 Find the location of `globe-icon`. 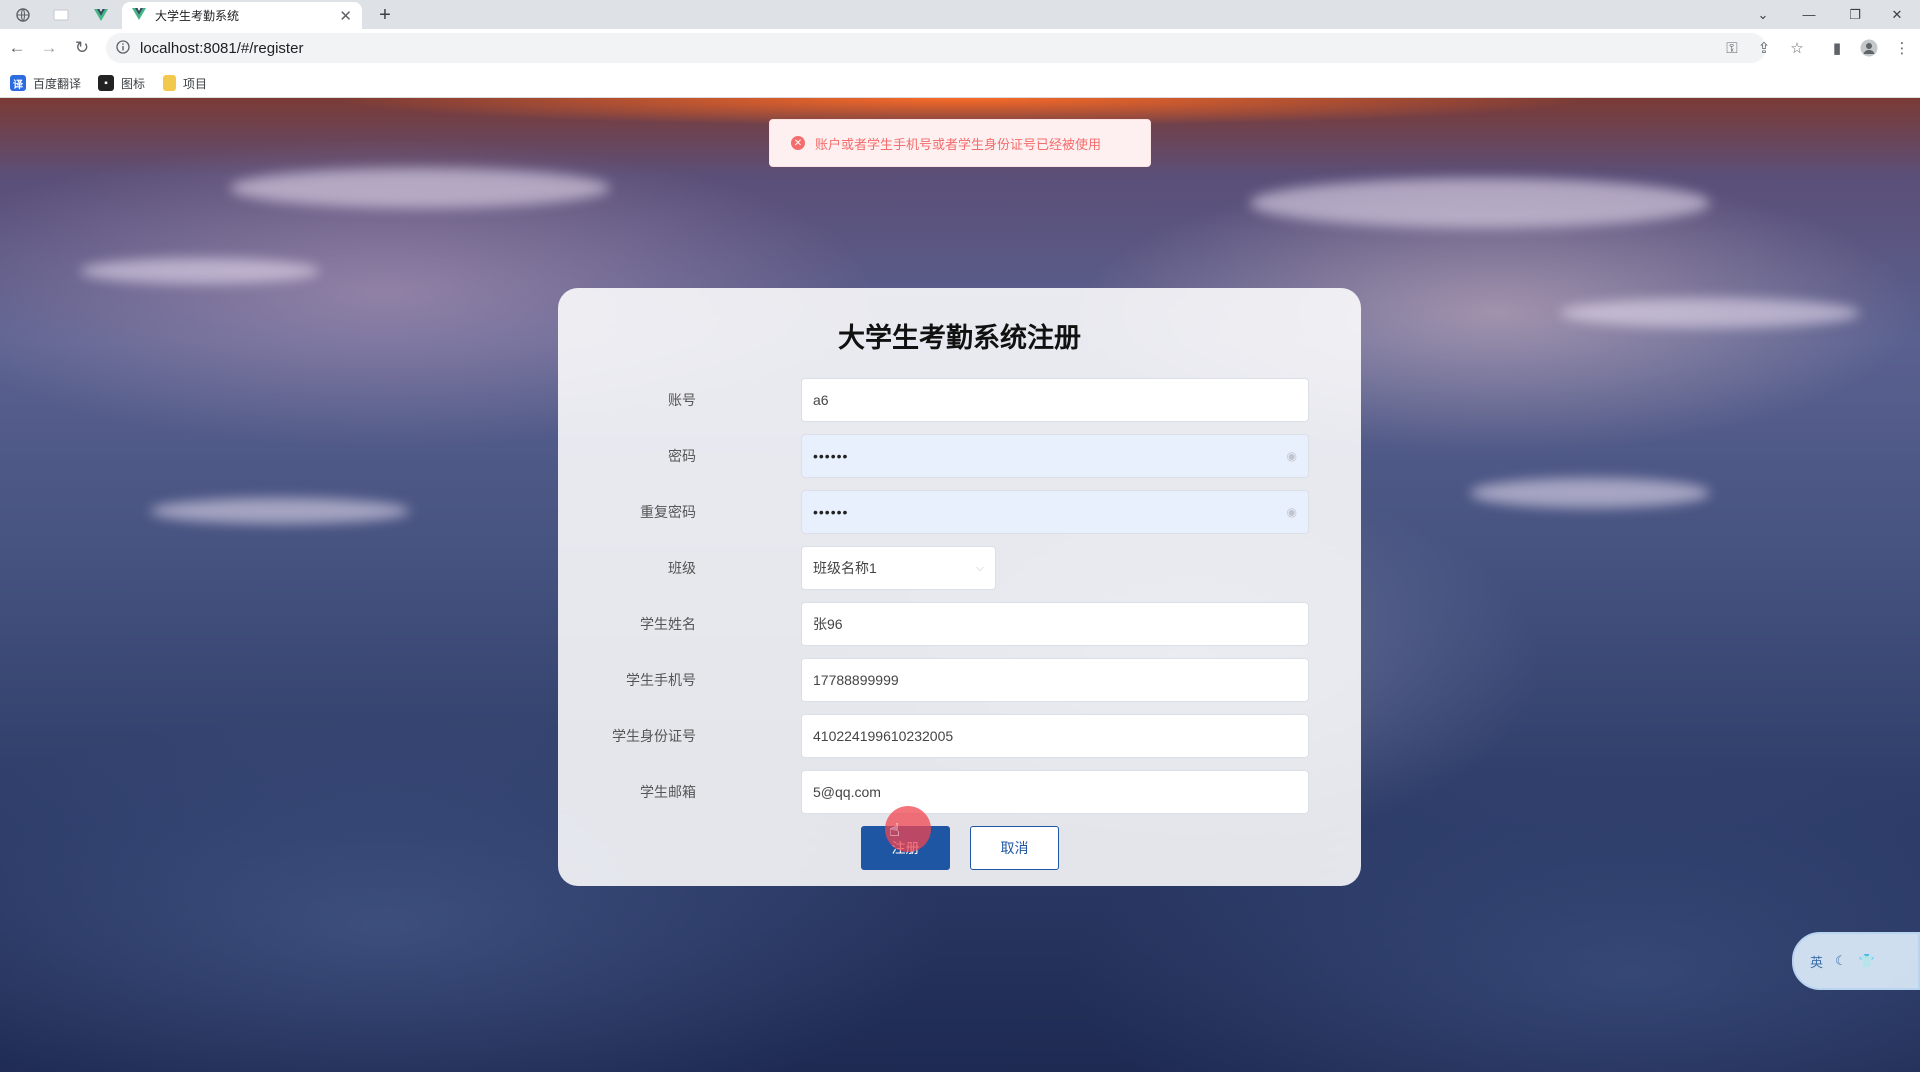

globe-icon is located at coordinates (23, 15).